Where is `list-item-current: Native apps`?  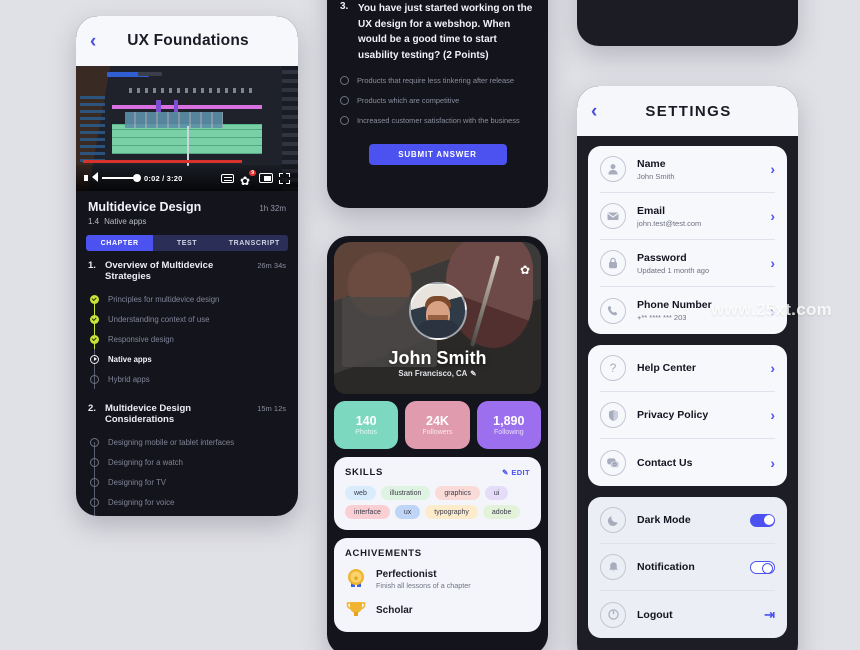 list-item-current: Native apps is located at coordinates (188, 359).